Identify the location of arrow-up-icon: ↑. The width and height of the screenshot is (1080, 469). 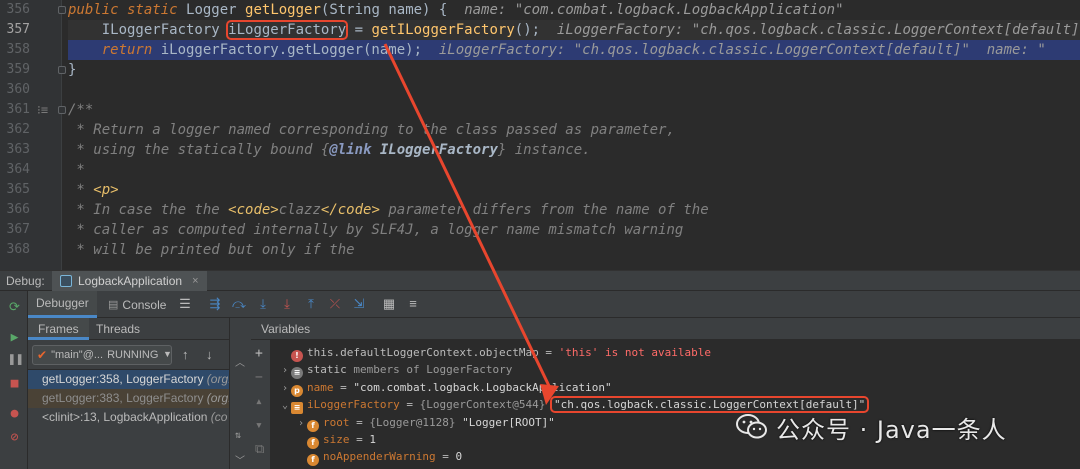
(185, 354).